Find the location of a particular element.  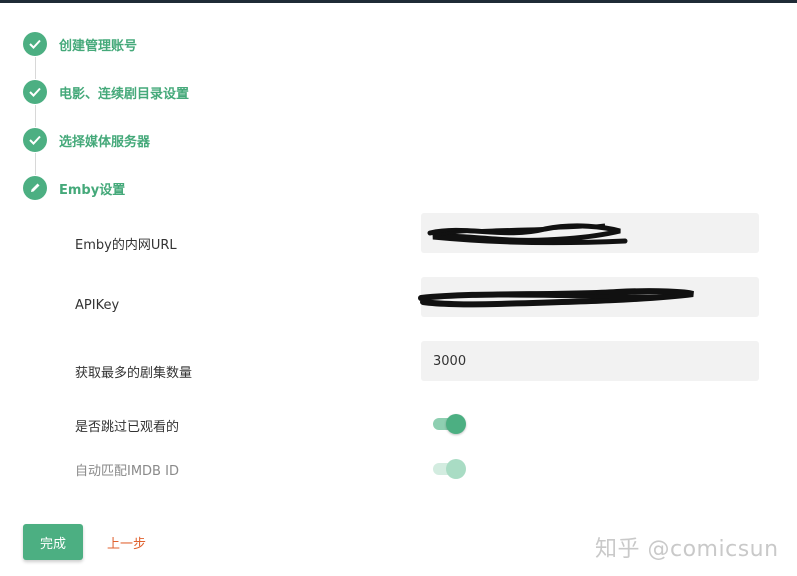

done-button: 完成 is located at coordinates (53, 542).